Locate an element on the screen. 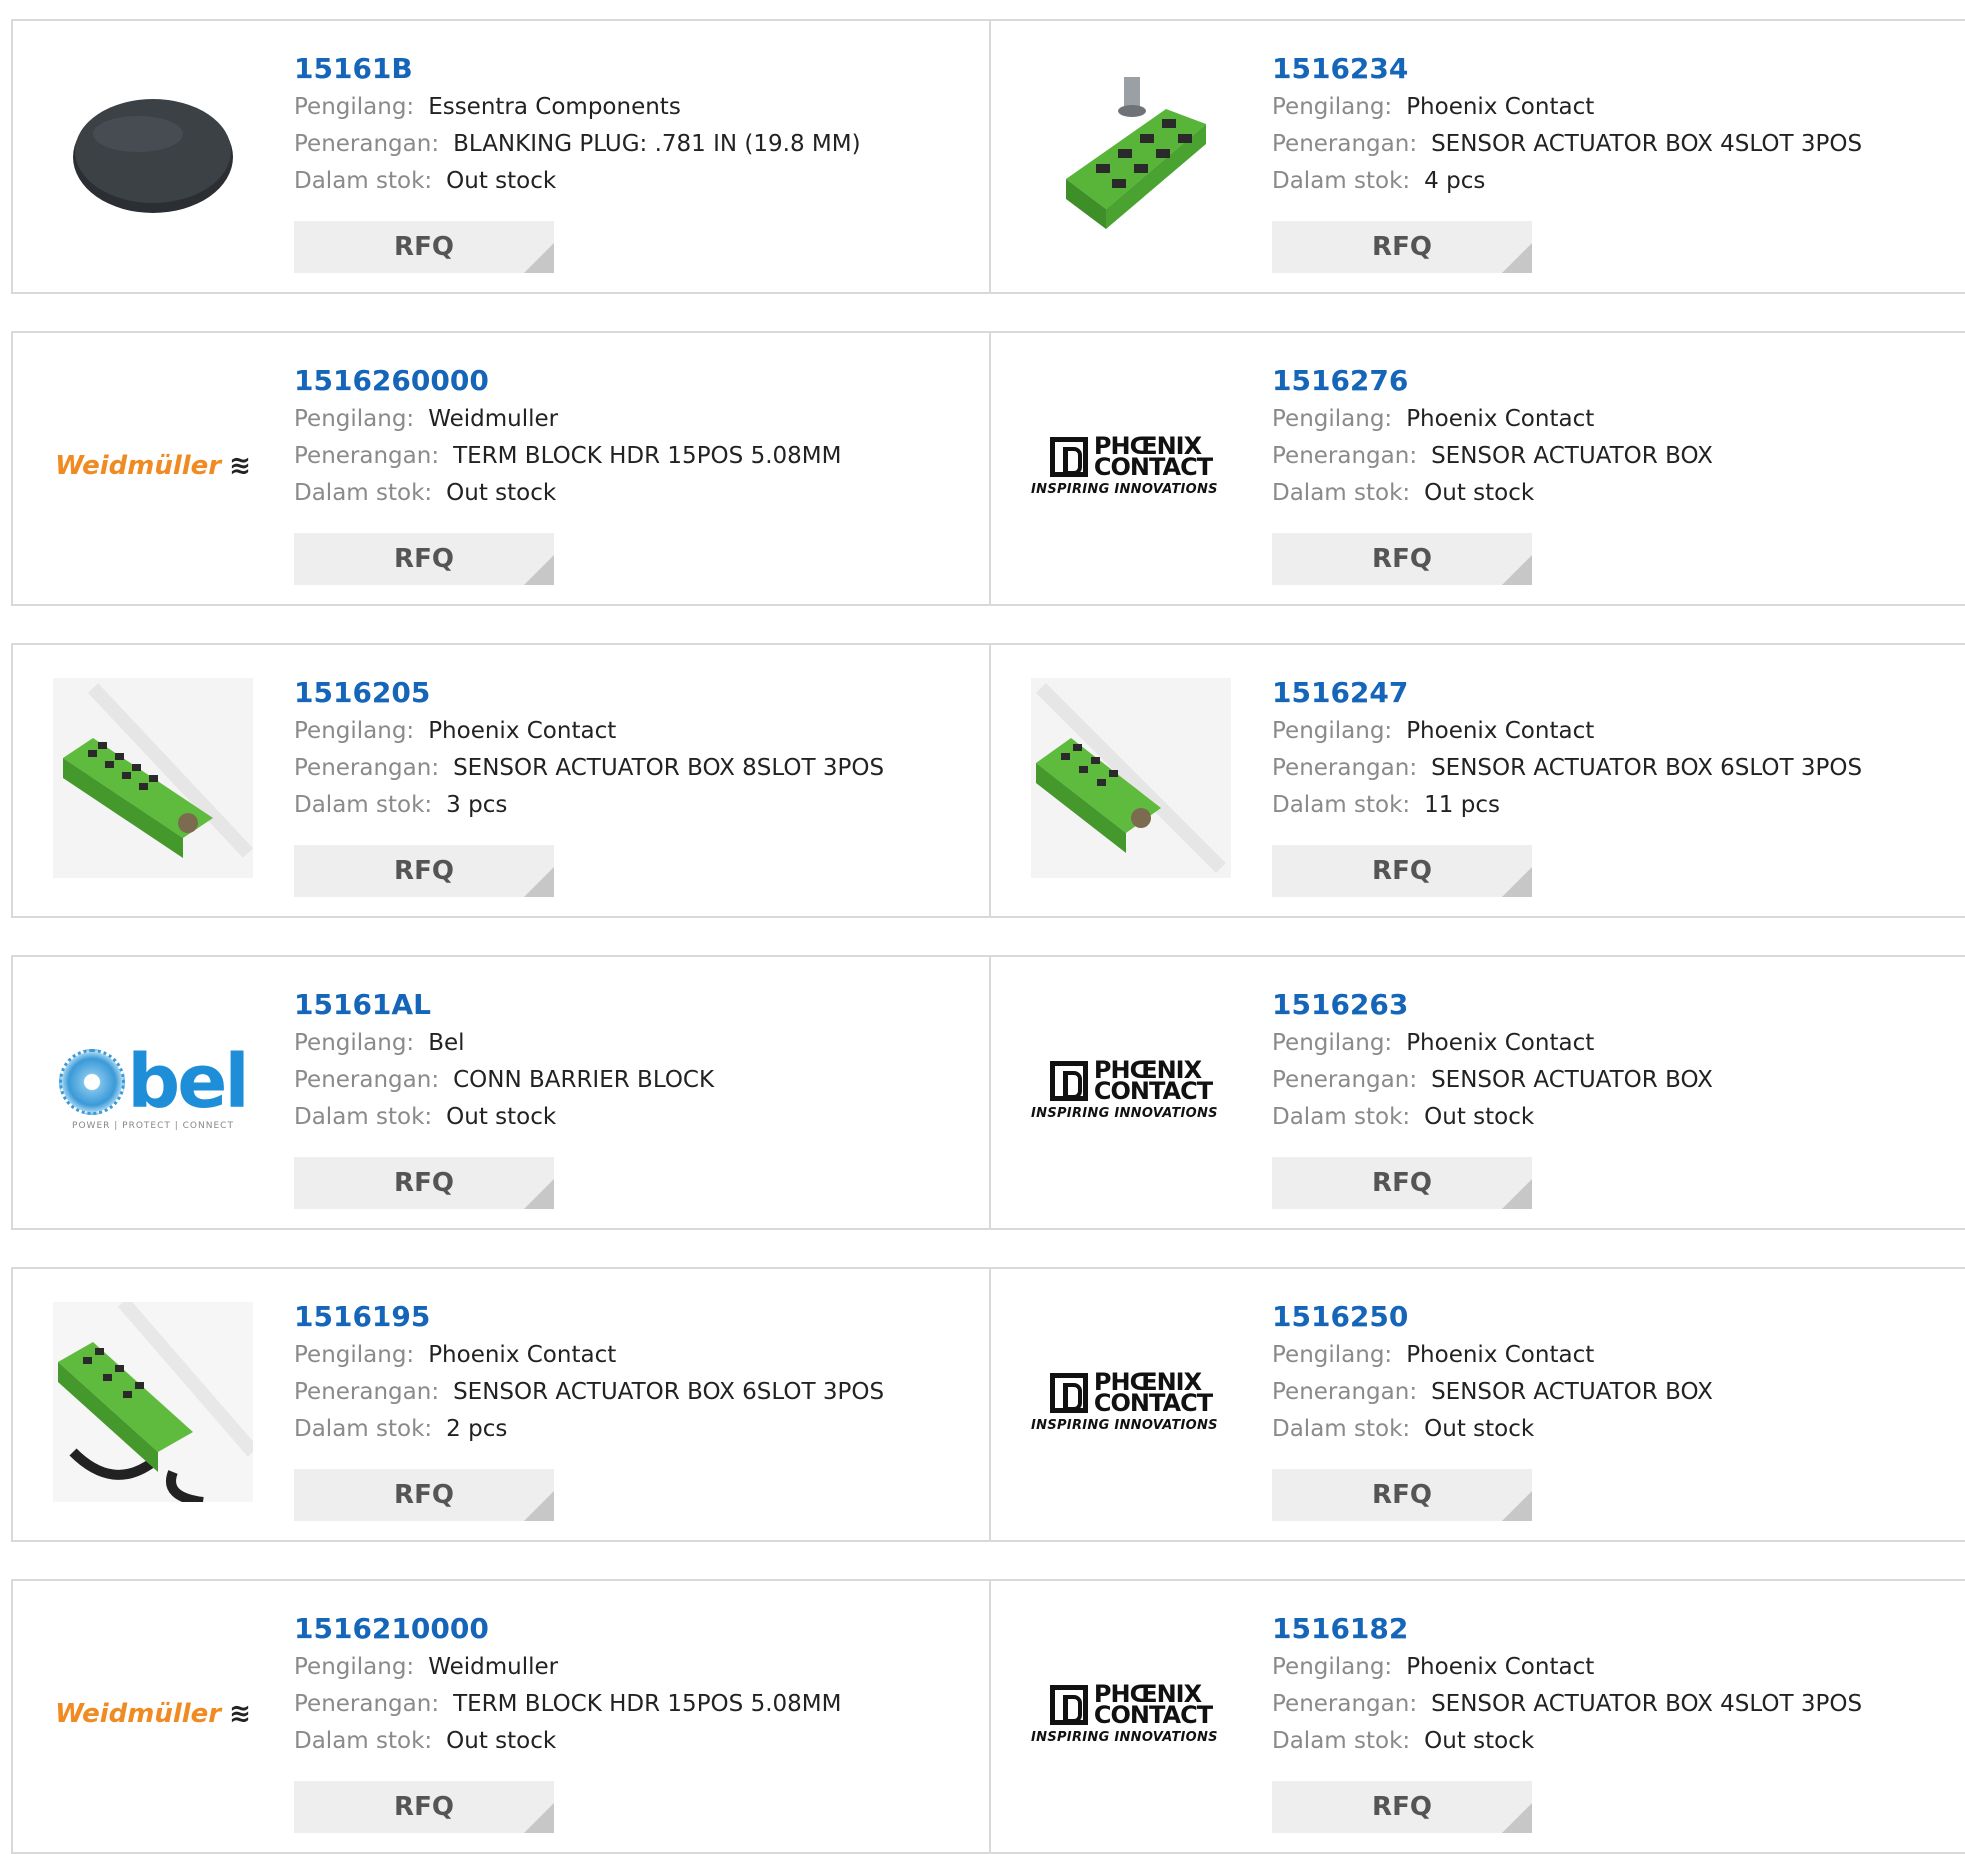 The image size is (1965, 1854). part-number-link: 1516247 is located at coordinates (1567, 693).